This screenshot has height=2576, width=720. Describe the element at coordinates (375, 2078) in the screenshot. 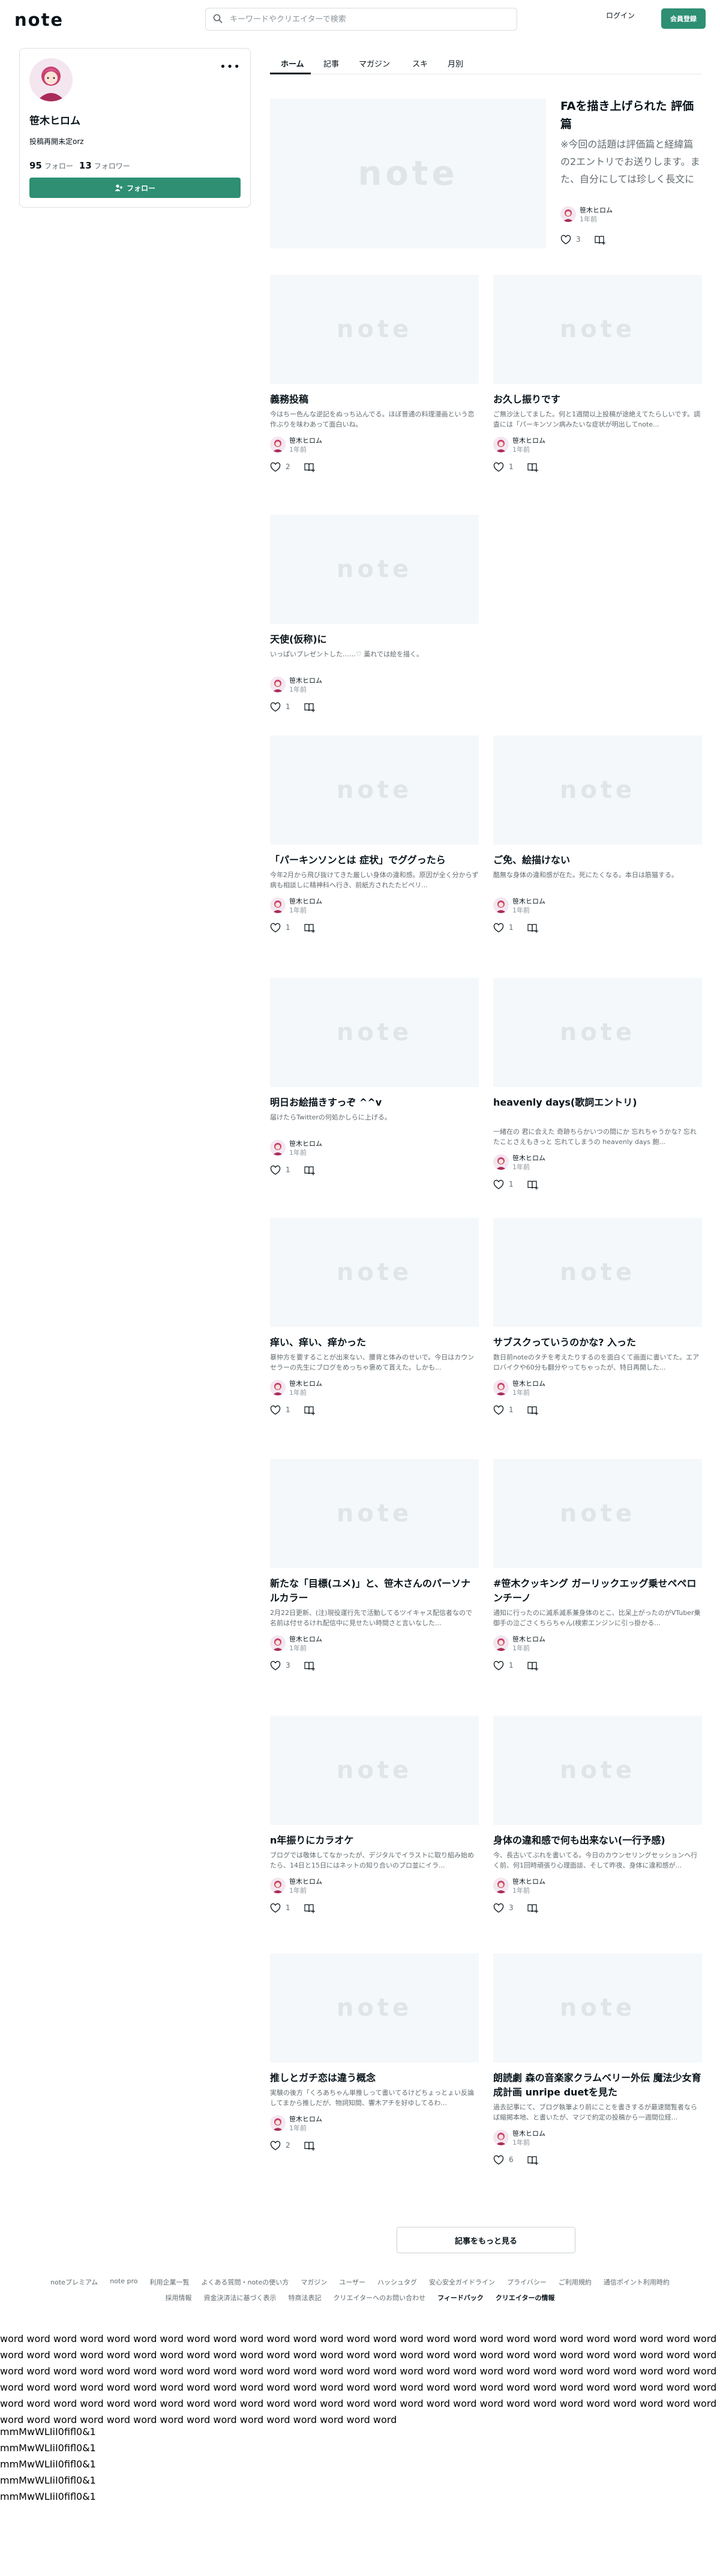

I see `article-title: 推しとガチ恋は違う概念` at that location.